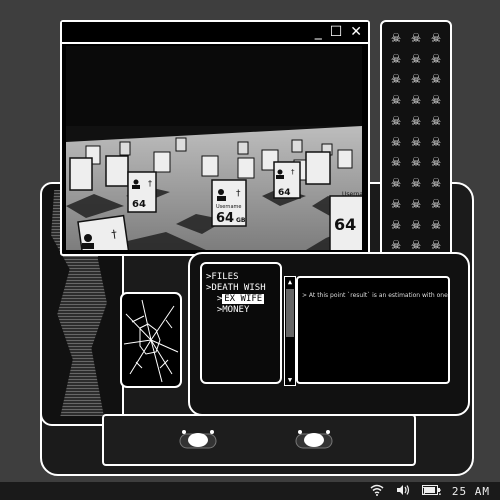  I want to click on minimize-button: _, so click(318, 32).